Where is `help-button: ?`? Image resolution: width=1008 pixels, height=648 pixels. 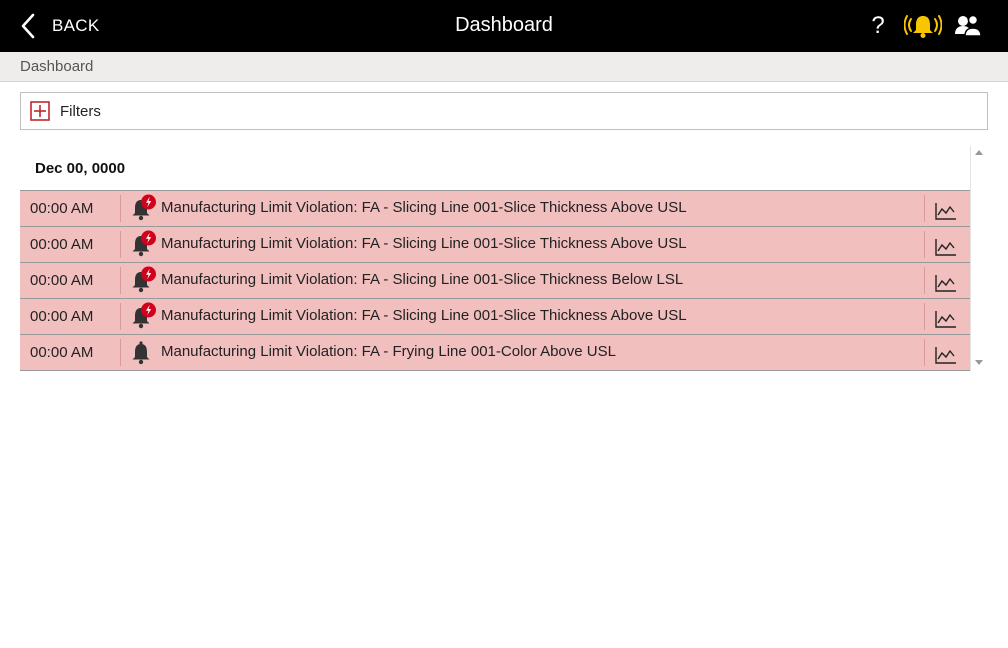 help-button: ? is located at coordinates (878, 26).